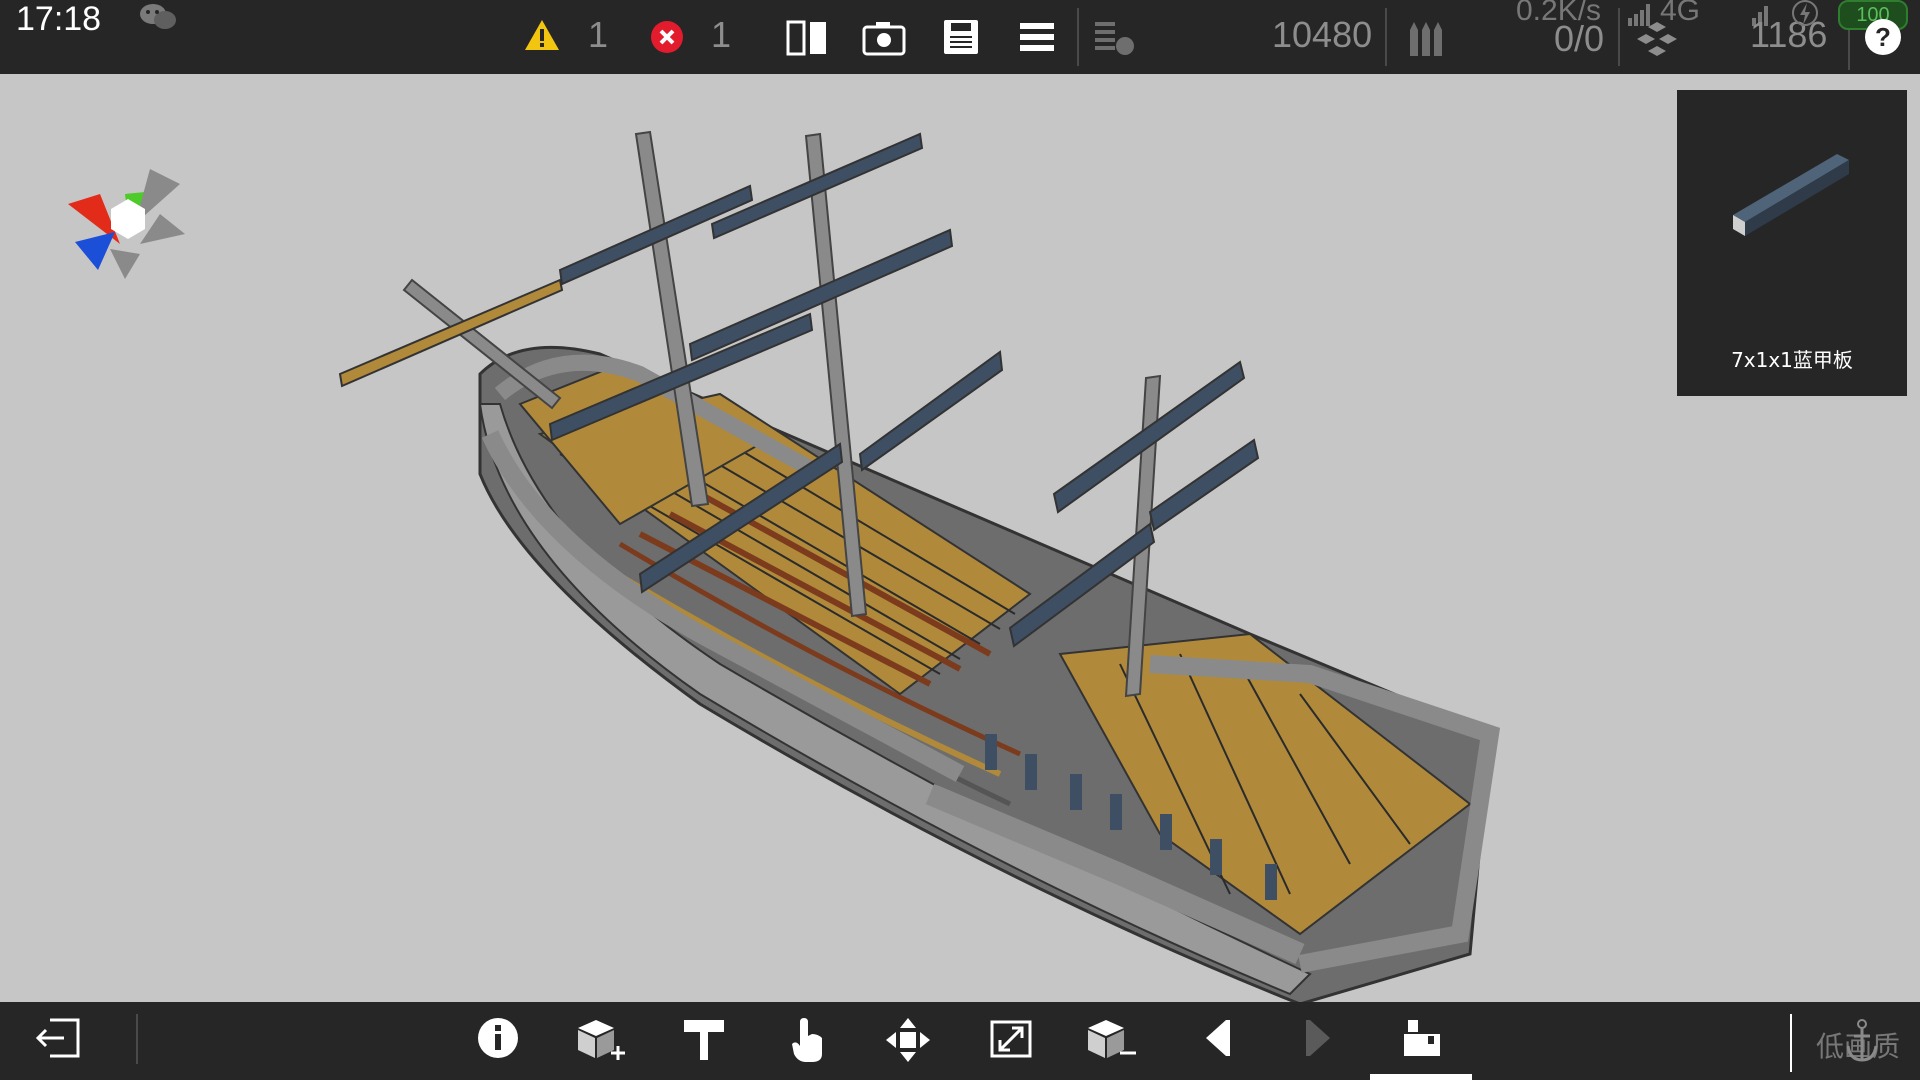 This screenshot has width=1920, height=1080. Describe the element at coordinates (1792, 360) in the screenshot. I see `selected-part-name: 7x1x1蓝甲板` at that location.